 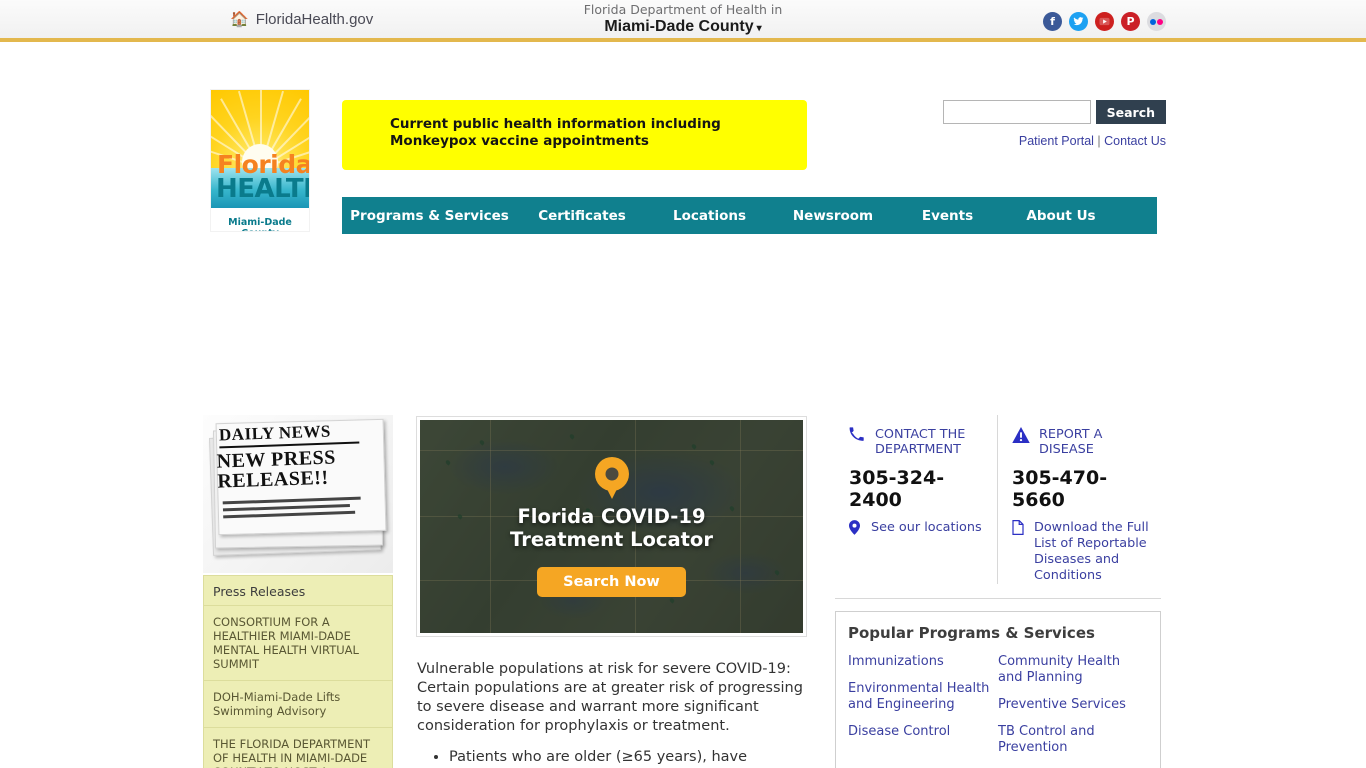 What do you see at coordinates (923, 697) in the screenshot?
I see `program-link-environmental-health: Environmental Health and Engineering` at bounding box center [923, 697].